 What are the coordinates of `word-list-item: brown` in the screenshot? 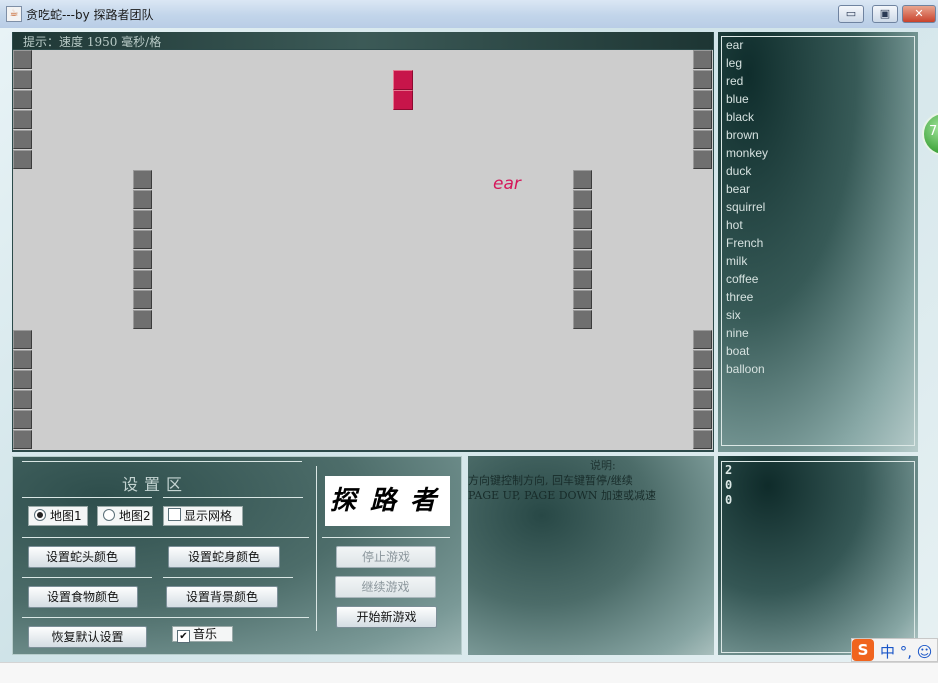 It's located at (742, 135).